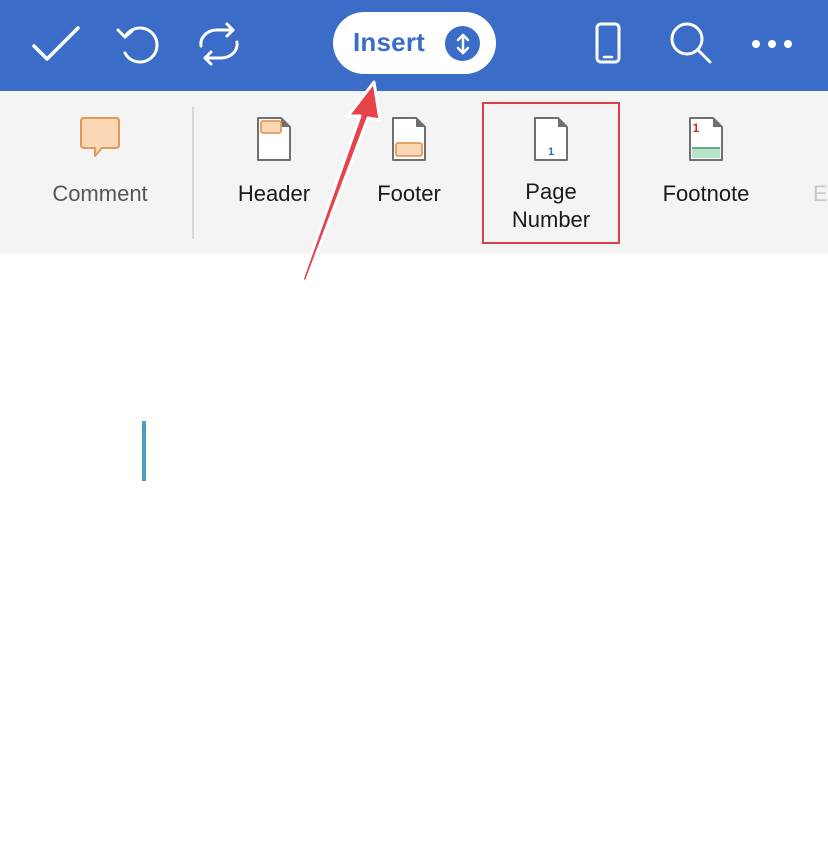 The width and height of the screenshot is (828, 850). I want to click on insert-tab-label: Insert, so click(389, 42).